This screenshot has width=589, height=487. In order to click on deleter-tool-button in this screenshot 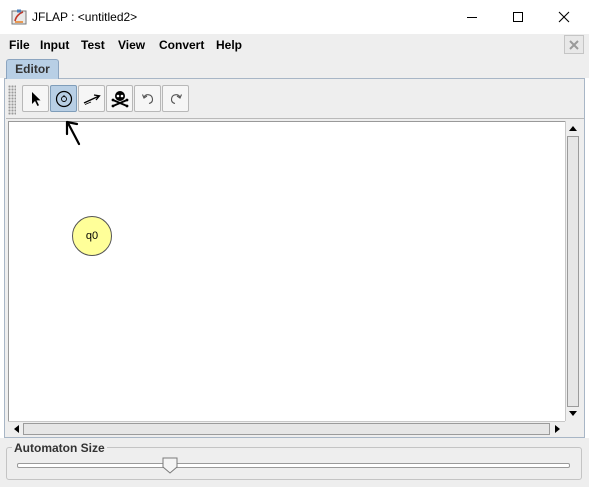, I will do `click(119, 98)`.